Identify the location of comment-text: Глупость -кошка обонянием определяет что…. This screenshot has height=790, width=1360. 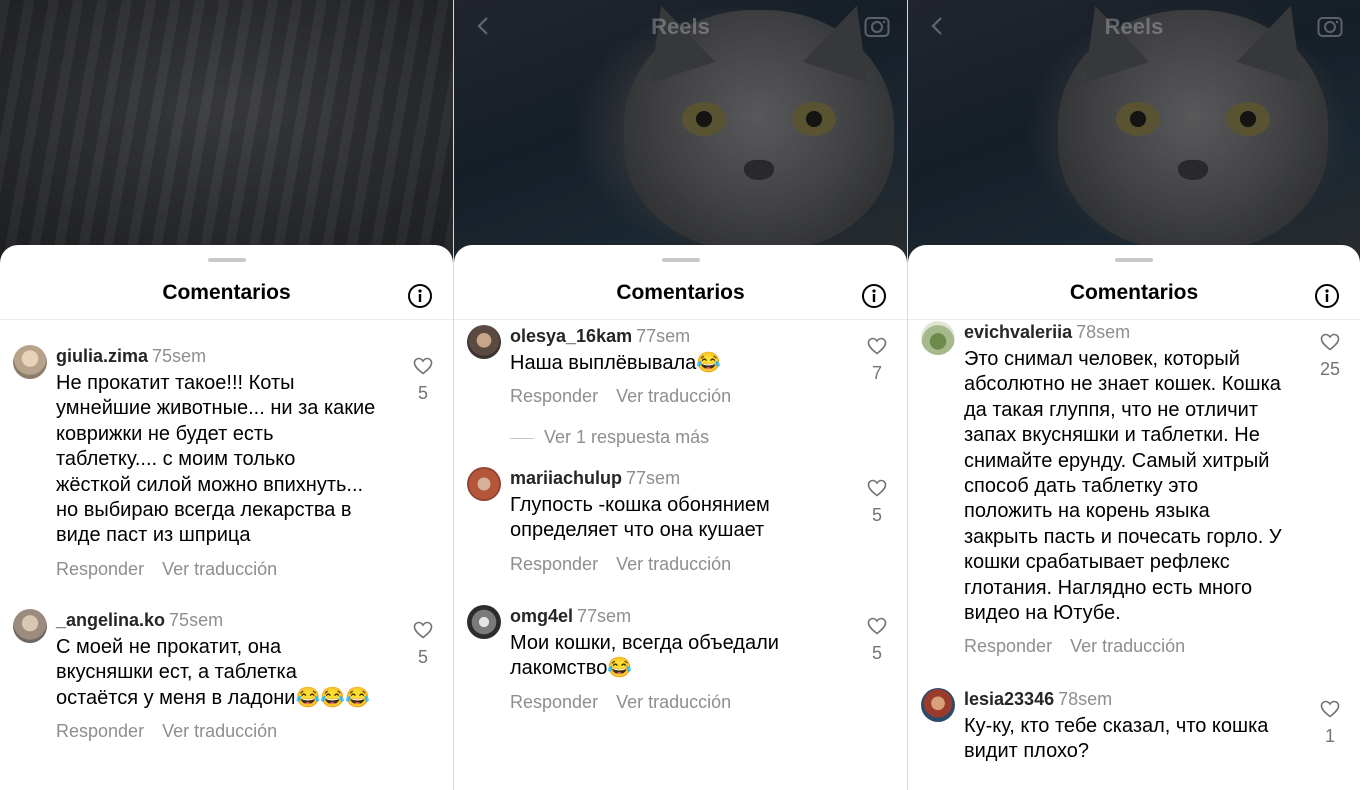
(640, 518).